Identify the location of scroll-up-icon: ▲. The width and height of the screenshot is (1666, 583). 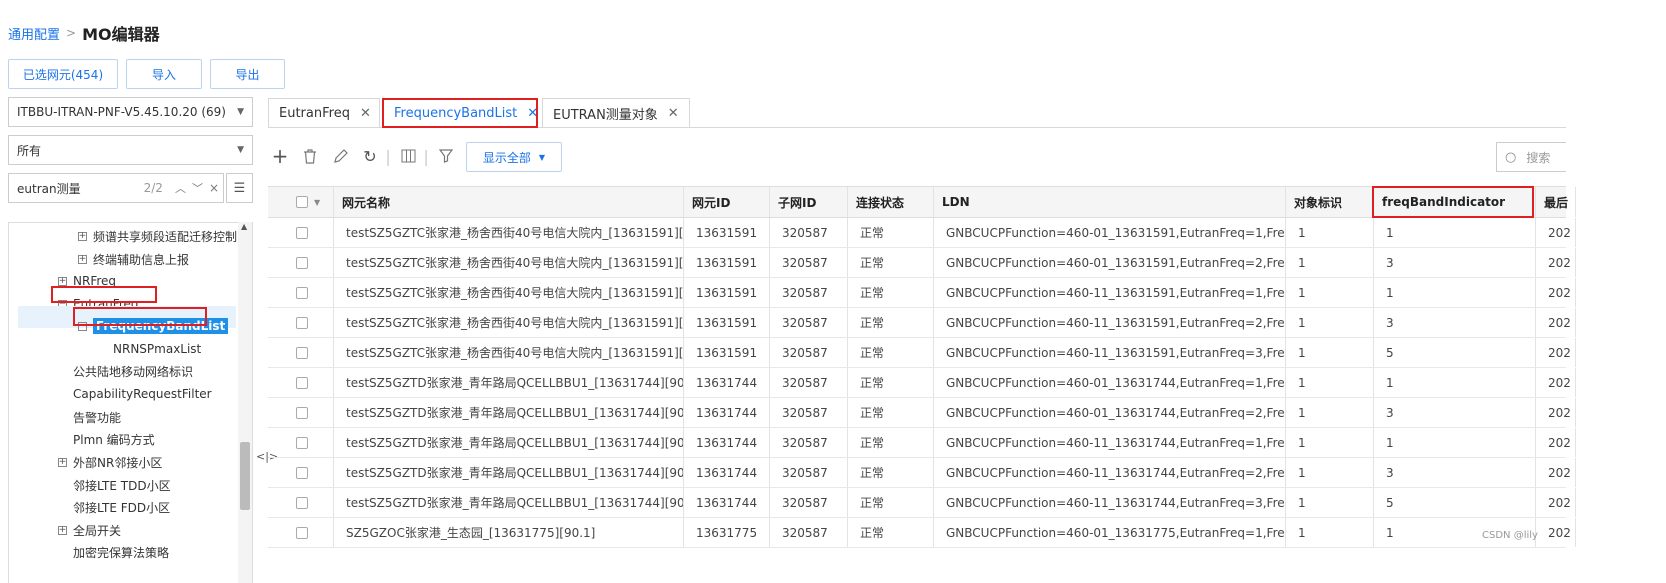
(244, 226).